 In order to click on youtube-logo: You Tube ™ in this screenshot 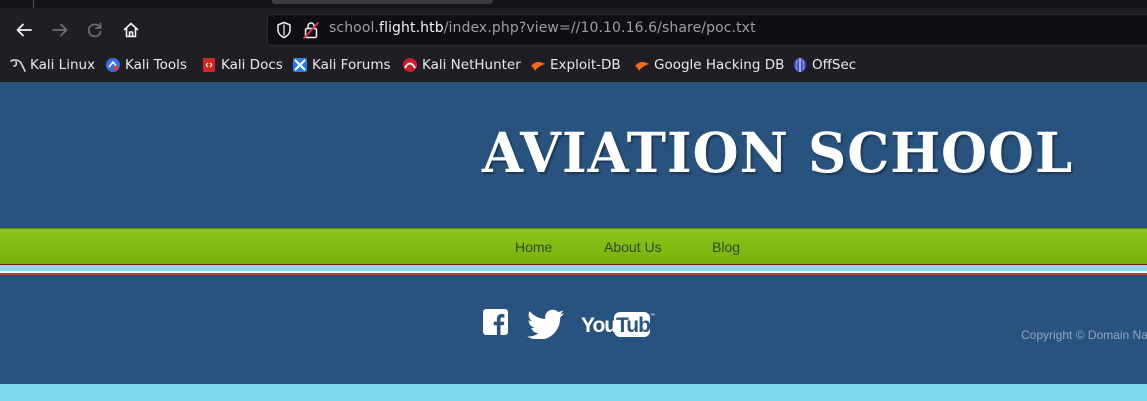, I will do `click(618, 324)`.